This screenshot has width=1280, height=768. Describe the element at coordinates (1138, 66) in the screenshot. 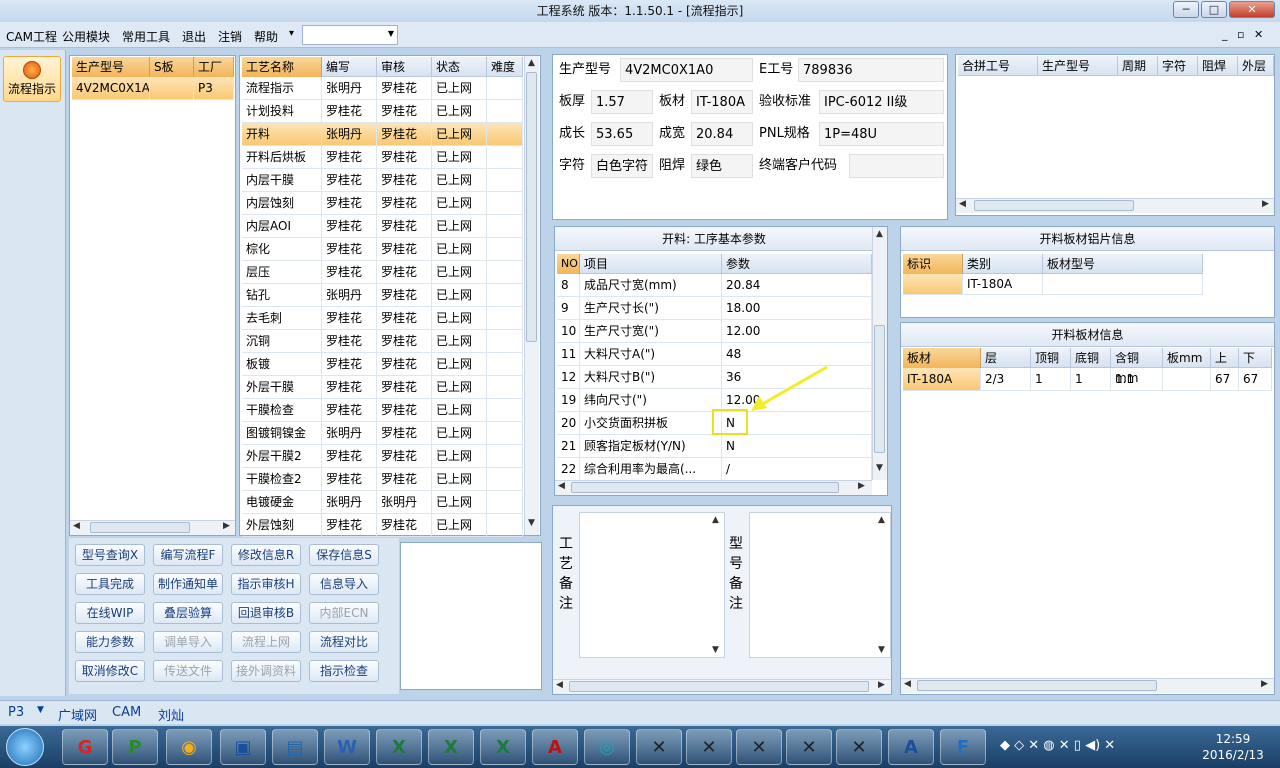

I see `col-header: 周期` at that location.